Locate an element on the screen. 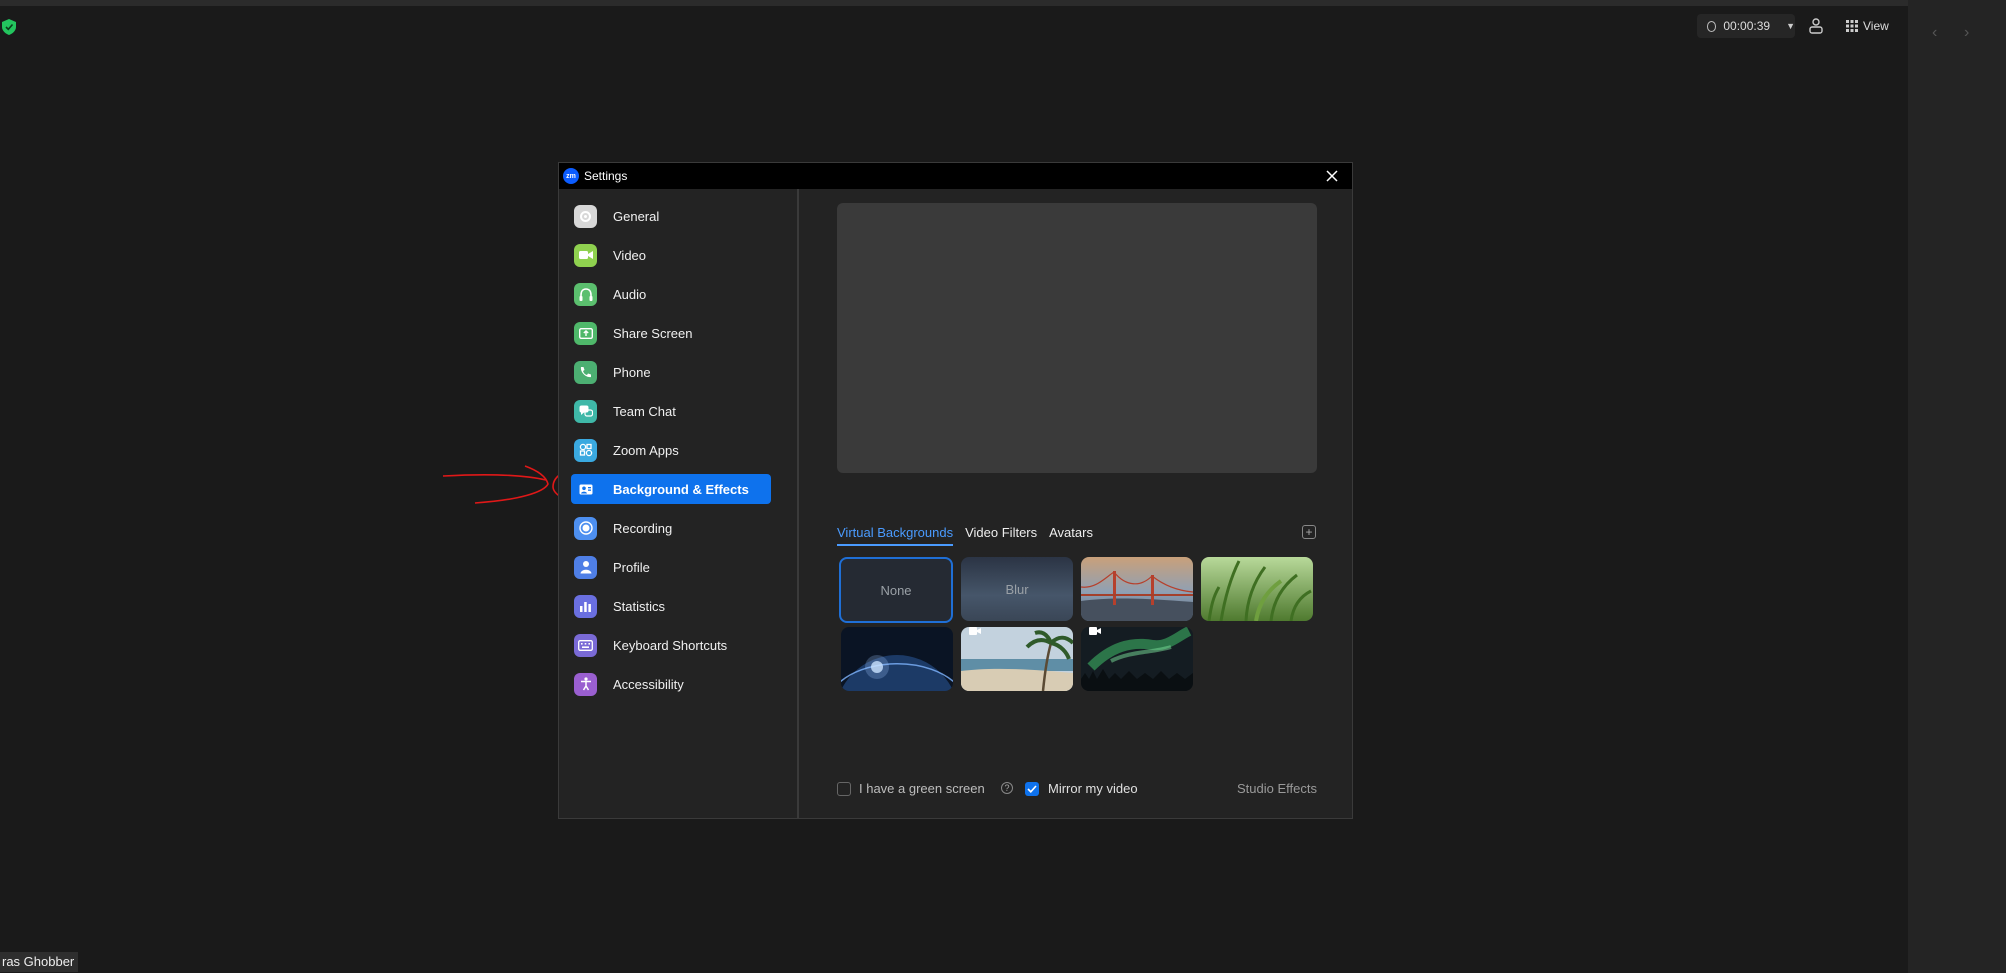 The image size is (2006, 973). grass-image is located at coordinates (1257, 589).